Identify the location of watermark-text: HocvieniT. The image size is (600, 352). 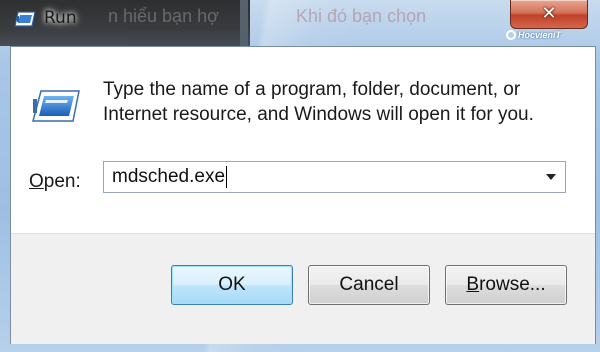
(540, 35).